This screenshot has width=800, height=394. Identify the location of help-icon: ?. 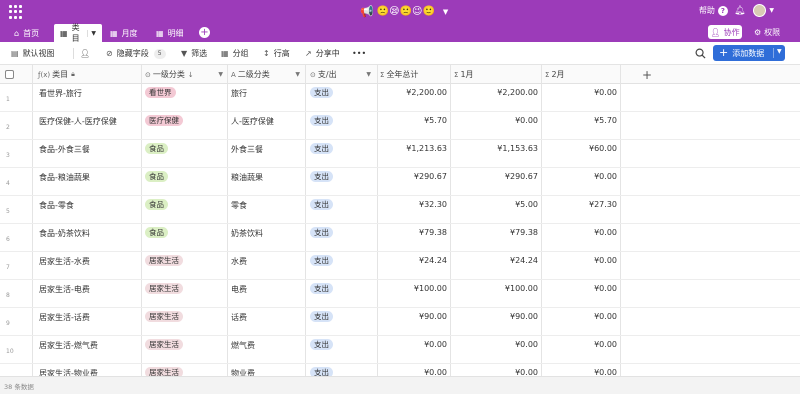
(722, 10).